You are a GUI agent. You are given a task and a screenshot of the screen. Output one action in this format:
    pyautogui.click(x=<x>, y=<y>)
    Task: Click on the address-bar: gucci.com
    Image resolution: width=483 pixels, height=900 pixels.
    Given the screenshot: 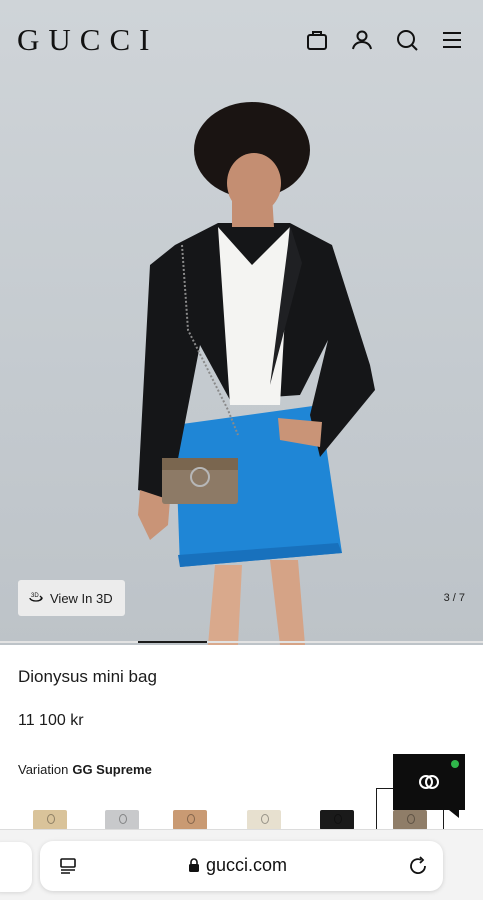 What is the action you would take?
    pyautogui.click(x=241, y=866)
    